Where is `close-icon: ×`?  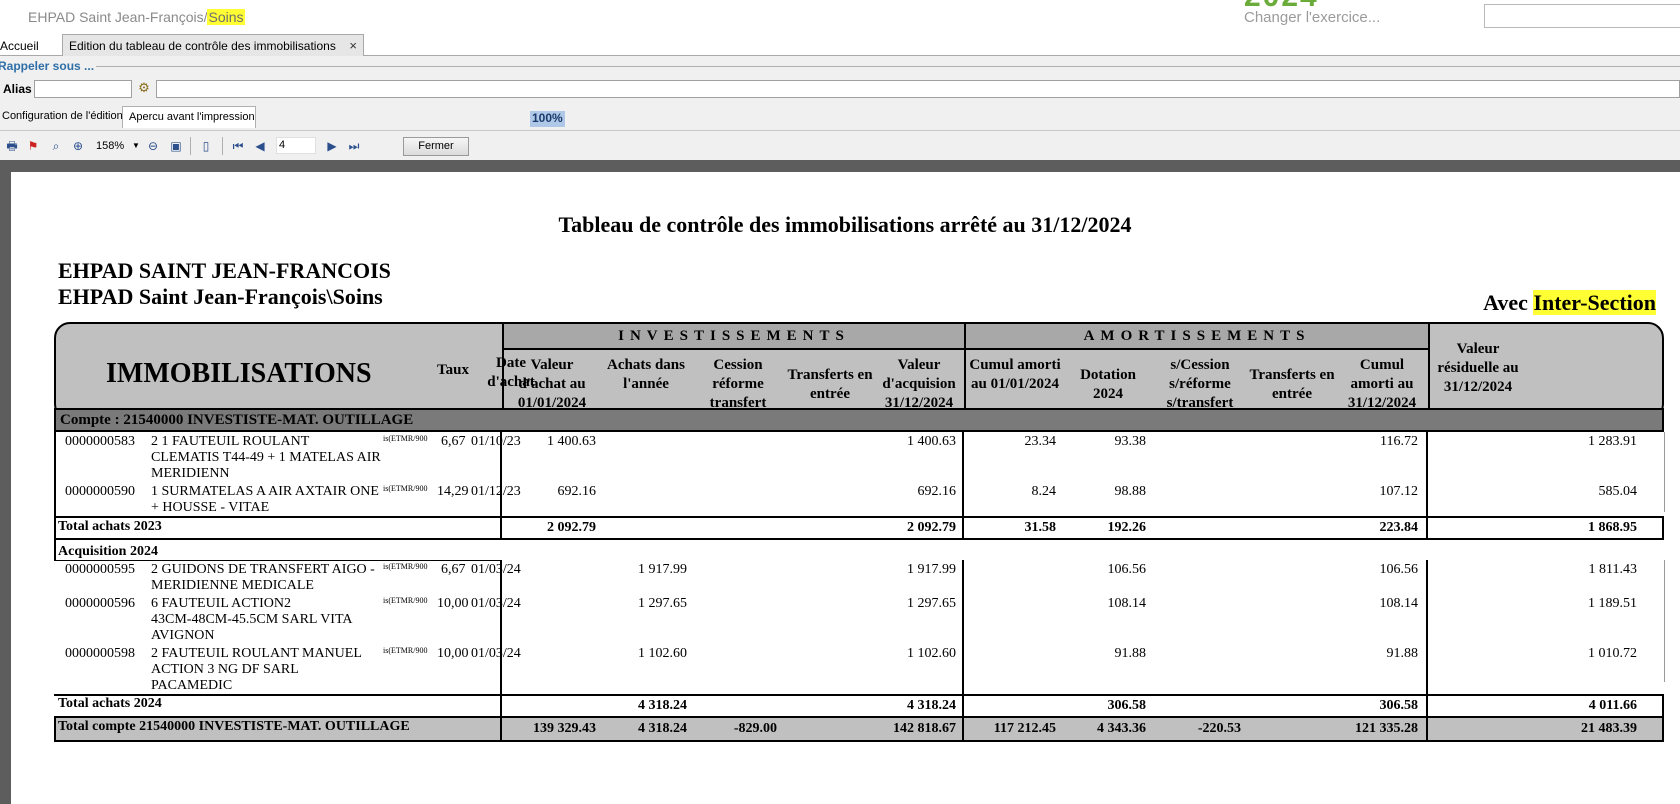
close-icon: × is located at coordinates (353, 45).